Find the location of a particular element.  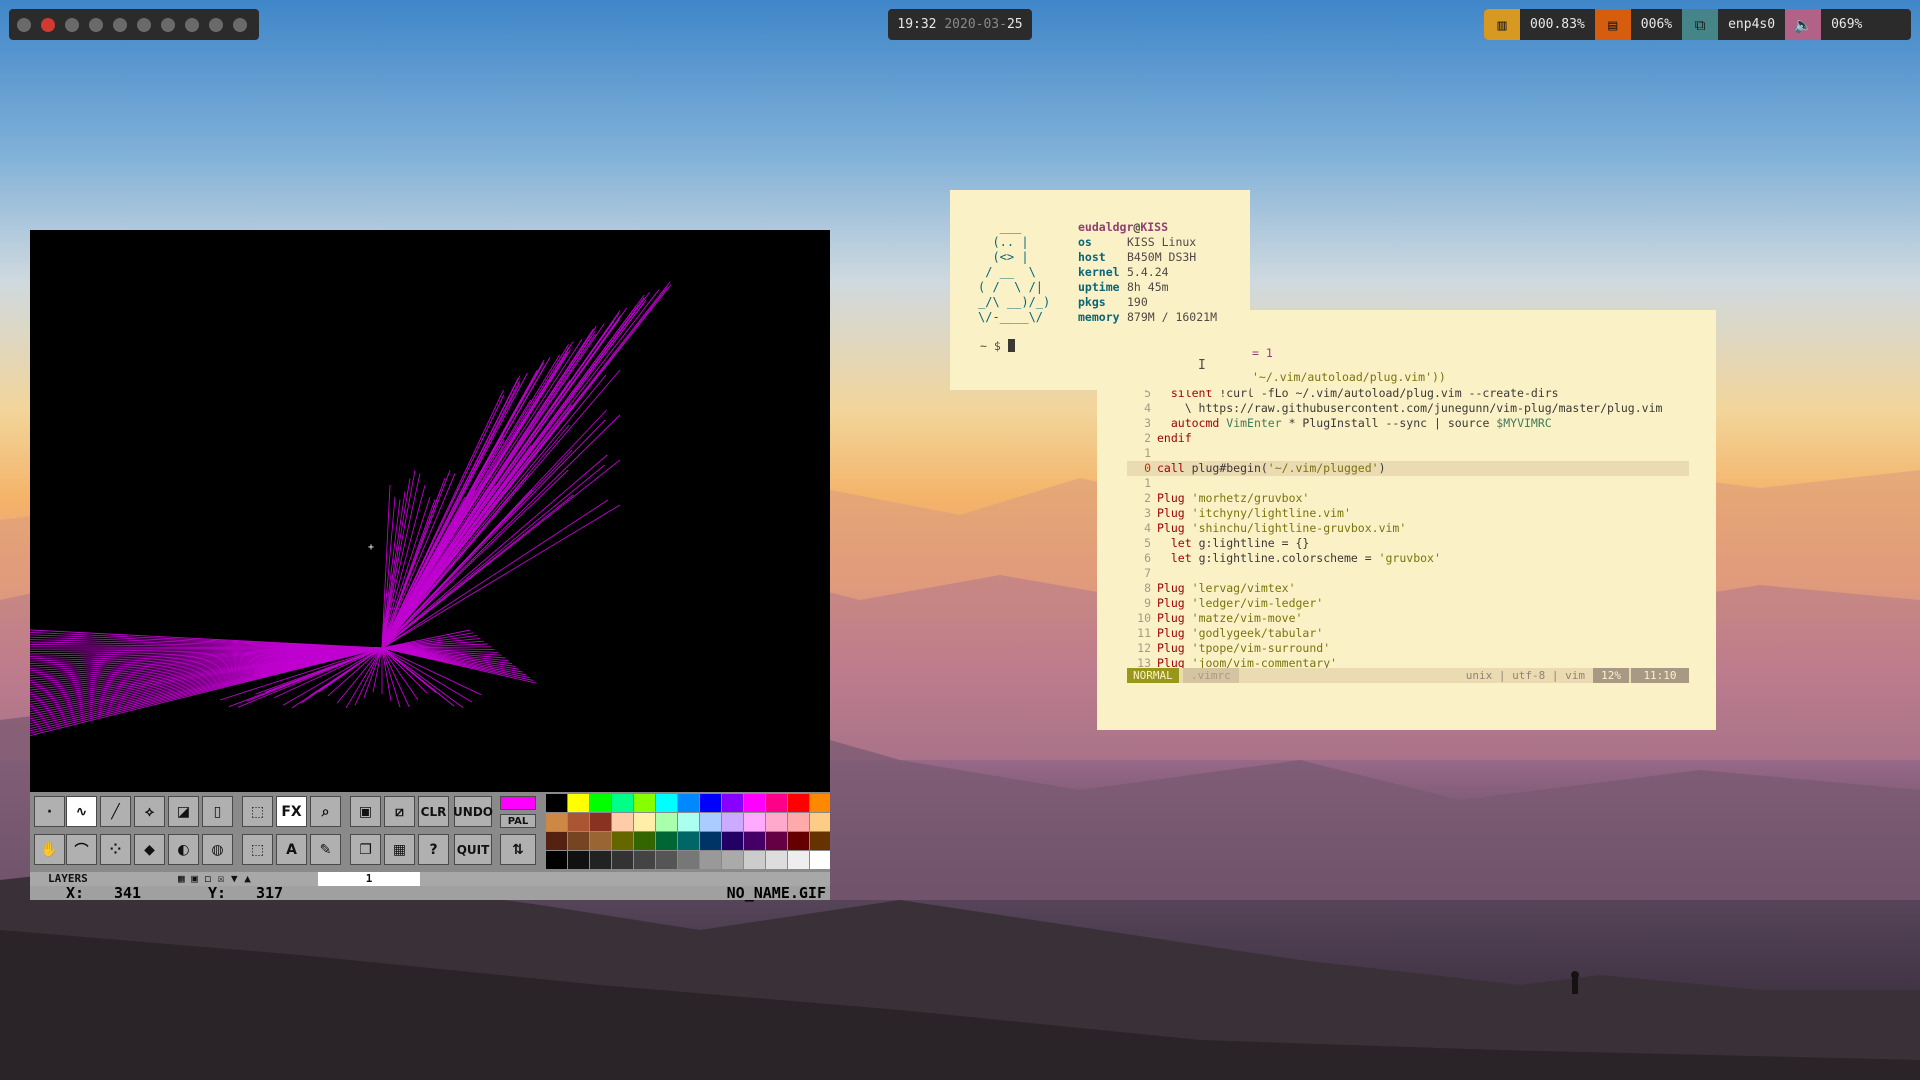

vim-line: 10 Plug 'matze/vim-move' is located at coordinates (1408, 618).